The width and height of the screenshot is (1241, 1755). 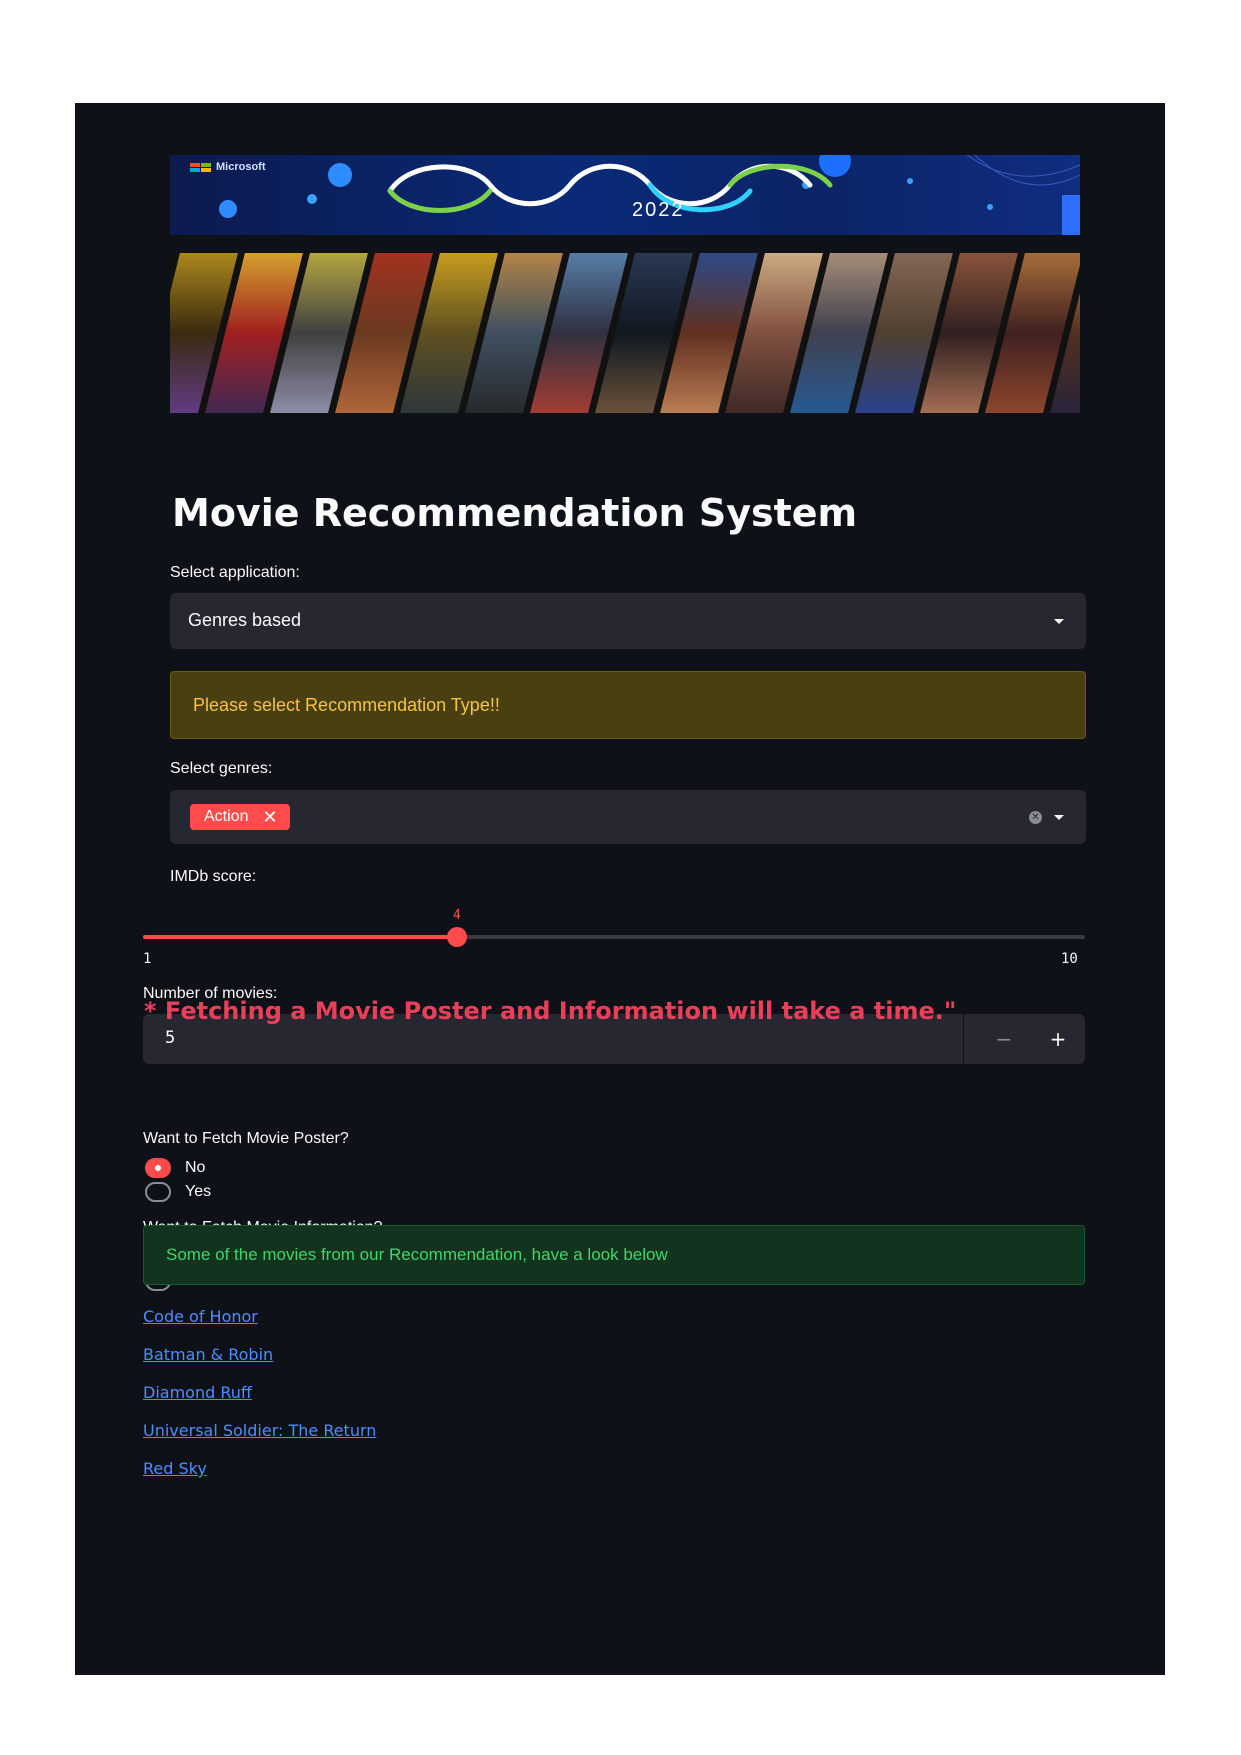 I want to click on engage-year: 2022, so click(x=658, y=210).